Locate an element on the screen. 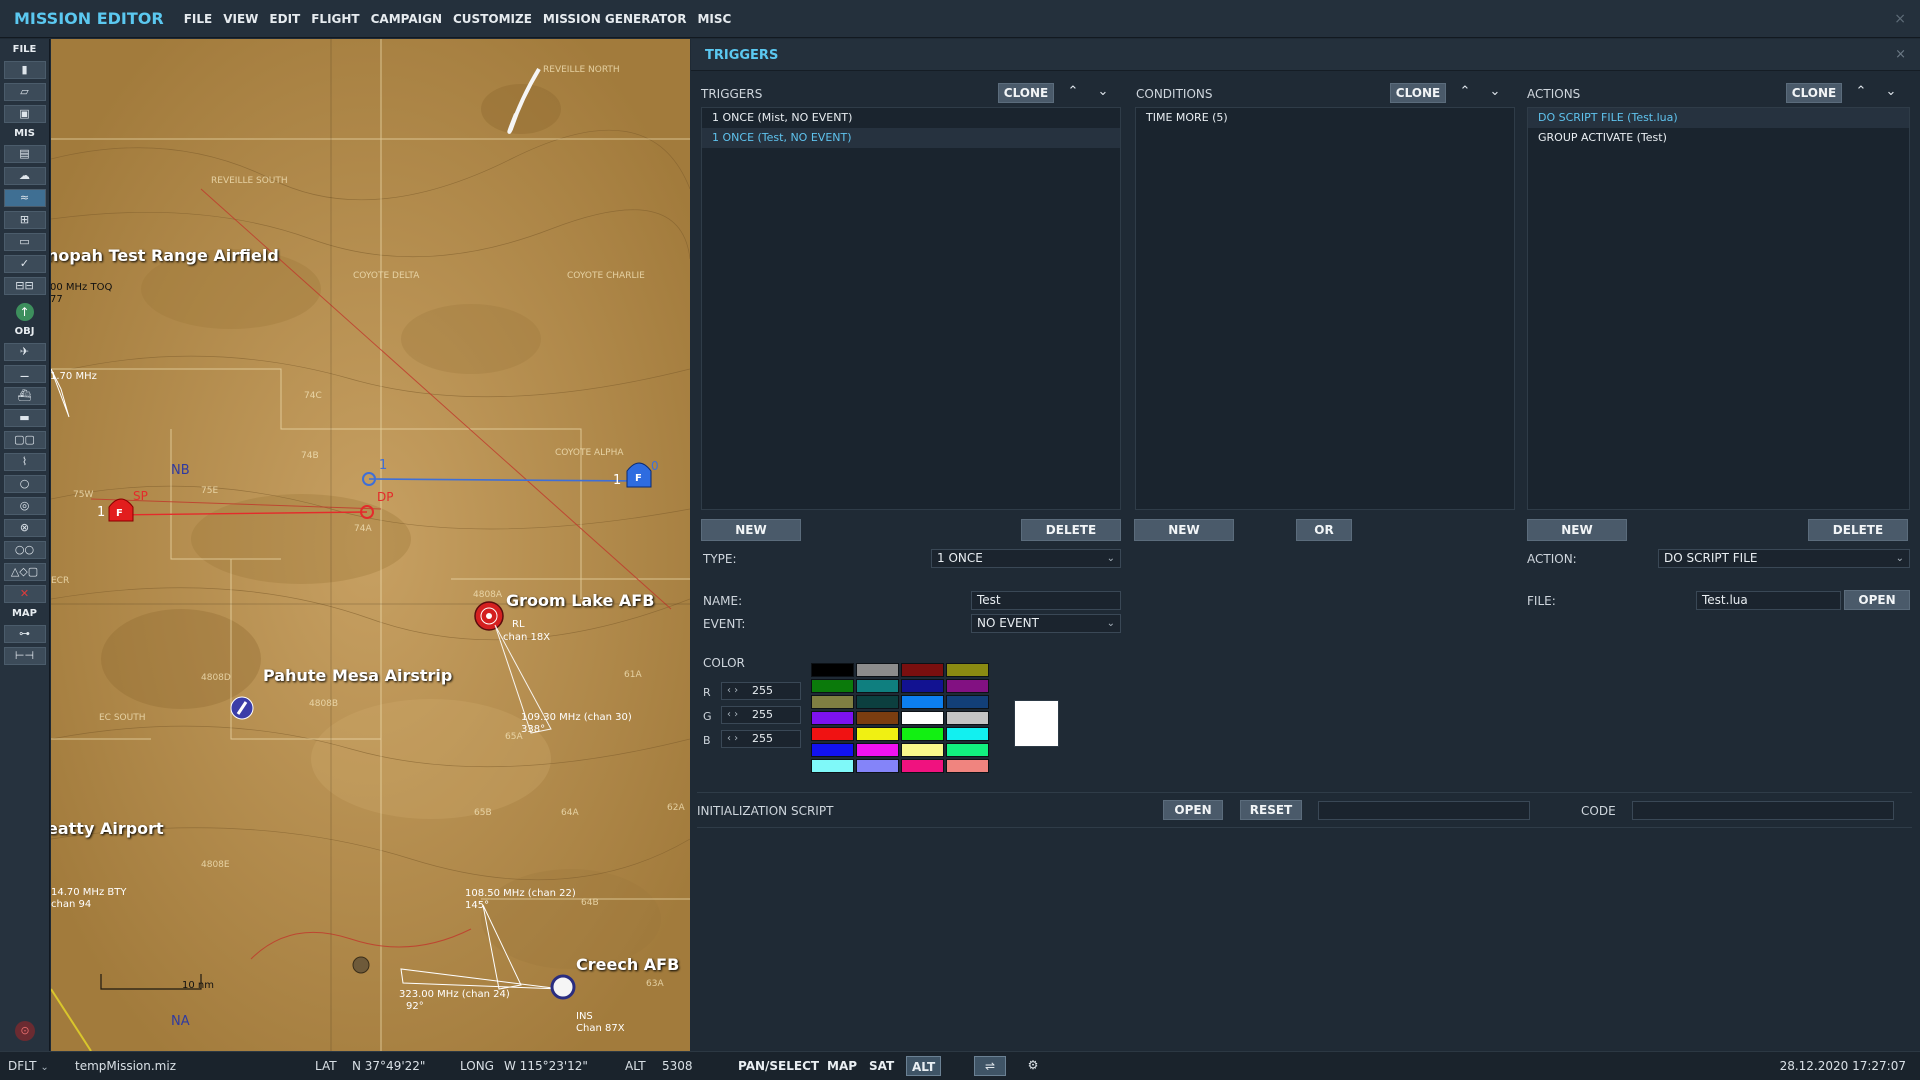 This screenshot has width=1920, height=1080. record-icon: ⊙ is located at coordinates (25, 1031).